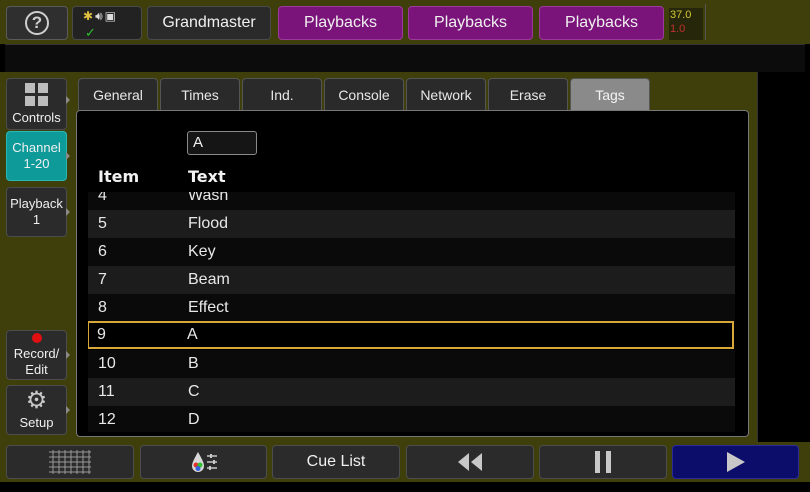 The image size is (810, 492). Describe the element at coordinates (528, 94) in the screenshot. I see `tab-erase: Erase` at that location.